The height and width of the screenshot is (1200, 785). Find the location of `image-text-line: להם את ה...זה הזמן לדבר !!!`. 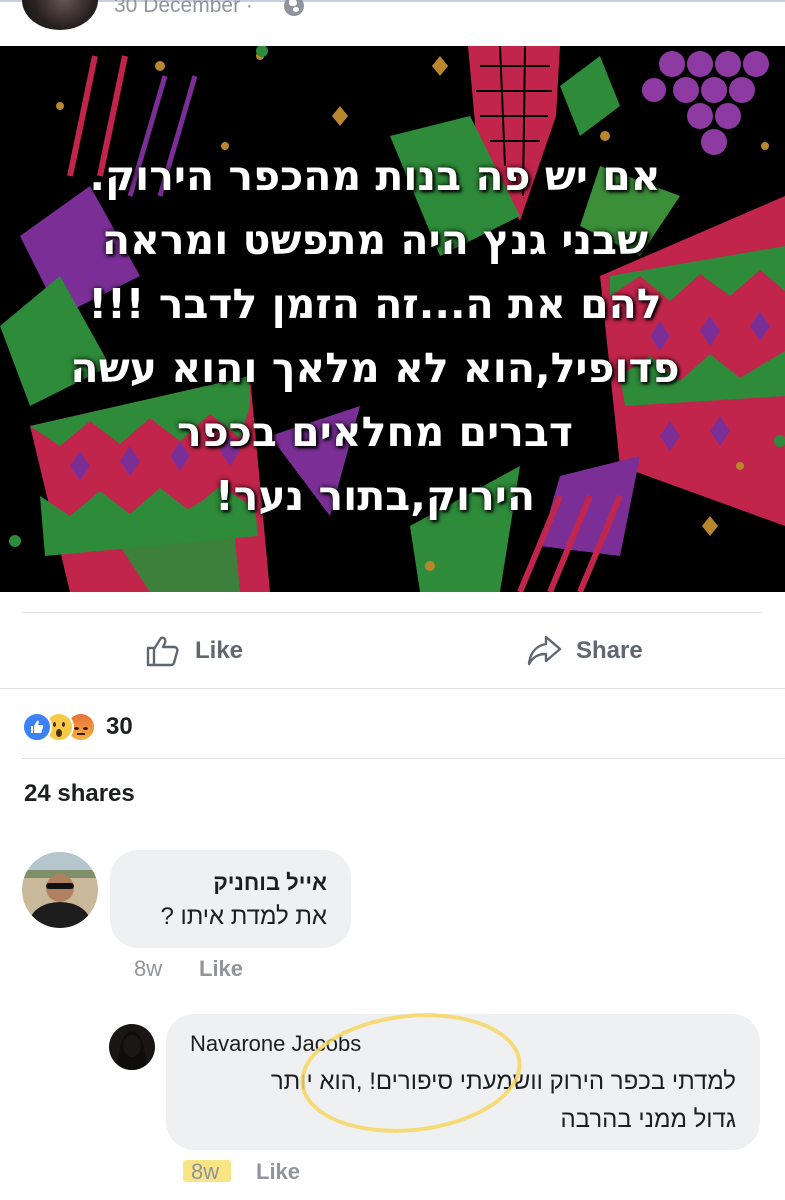

image-text-line: להם את ה...זה הזמן לדבר !!! is located at coordinates (375, 304).